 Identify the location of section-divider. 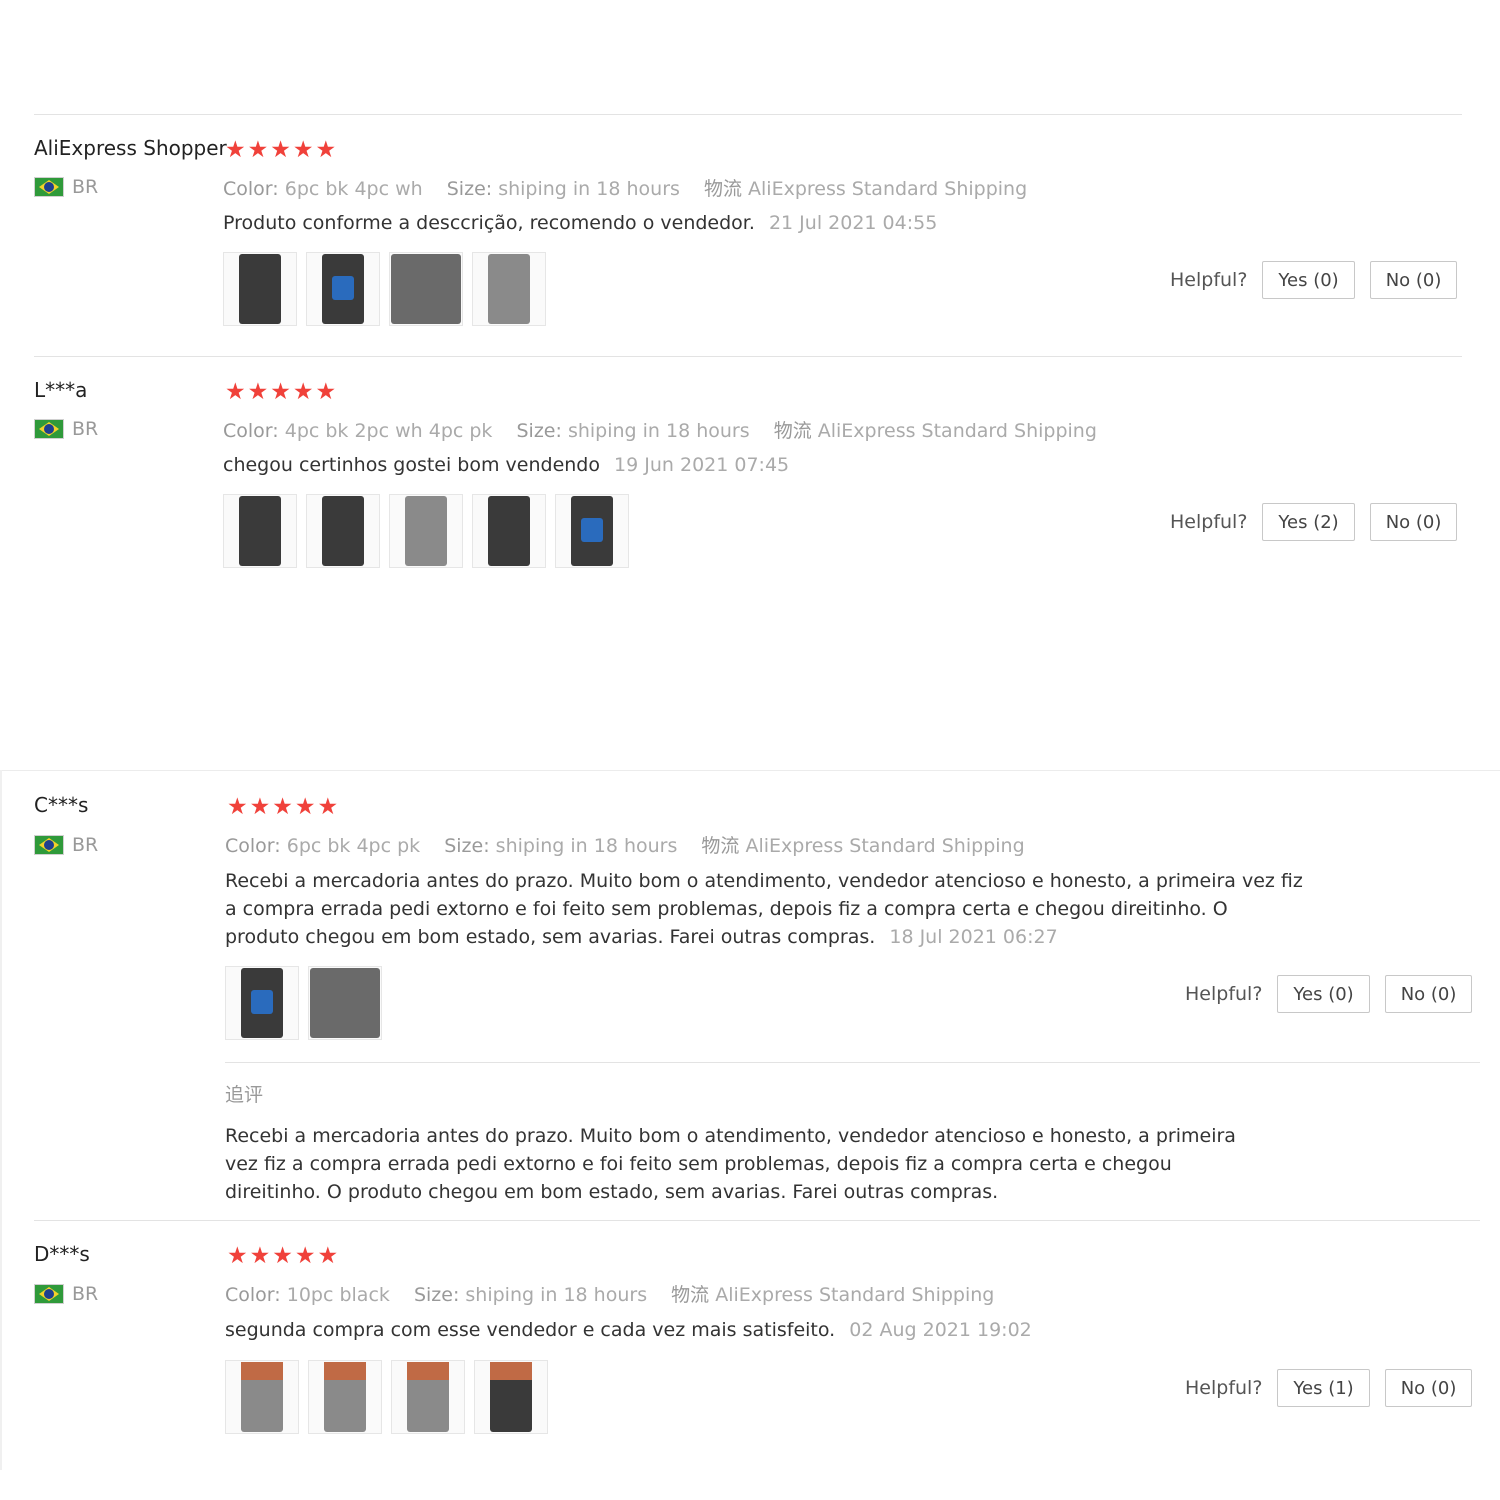
(750, 770).